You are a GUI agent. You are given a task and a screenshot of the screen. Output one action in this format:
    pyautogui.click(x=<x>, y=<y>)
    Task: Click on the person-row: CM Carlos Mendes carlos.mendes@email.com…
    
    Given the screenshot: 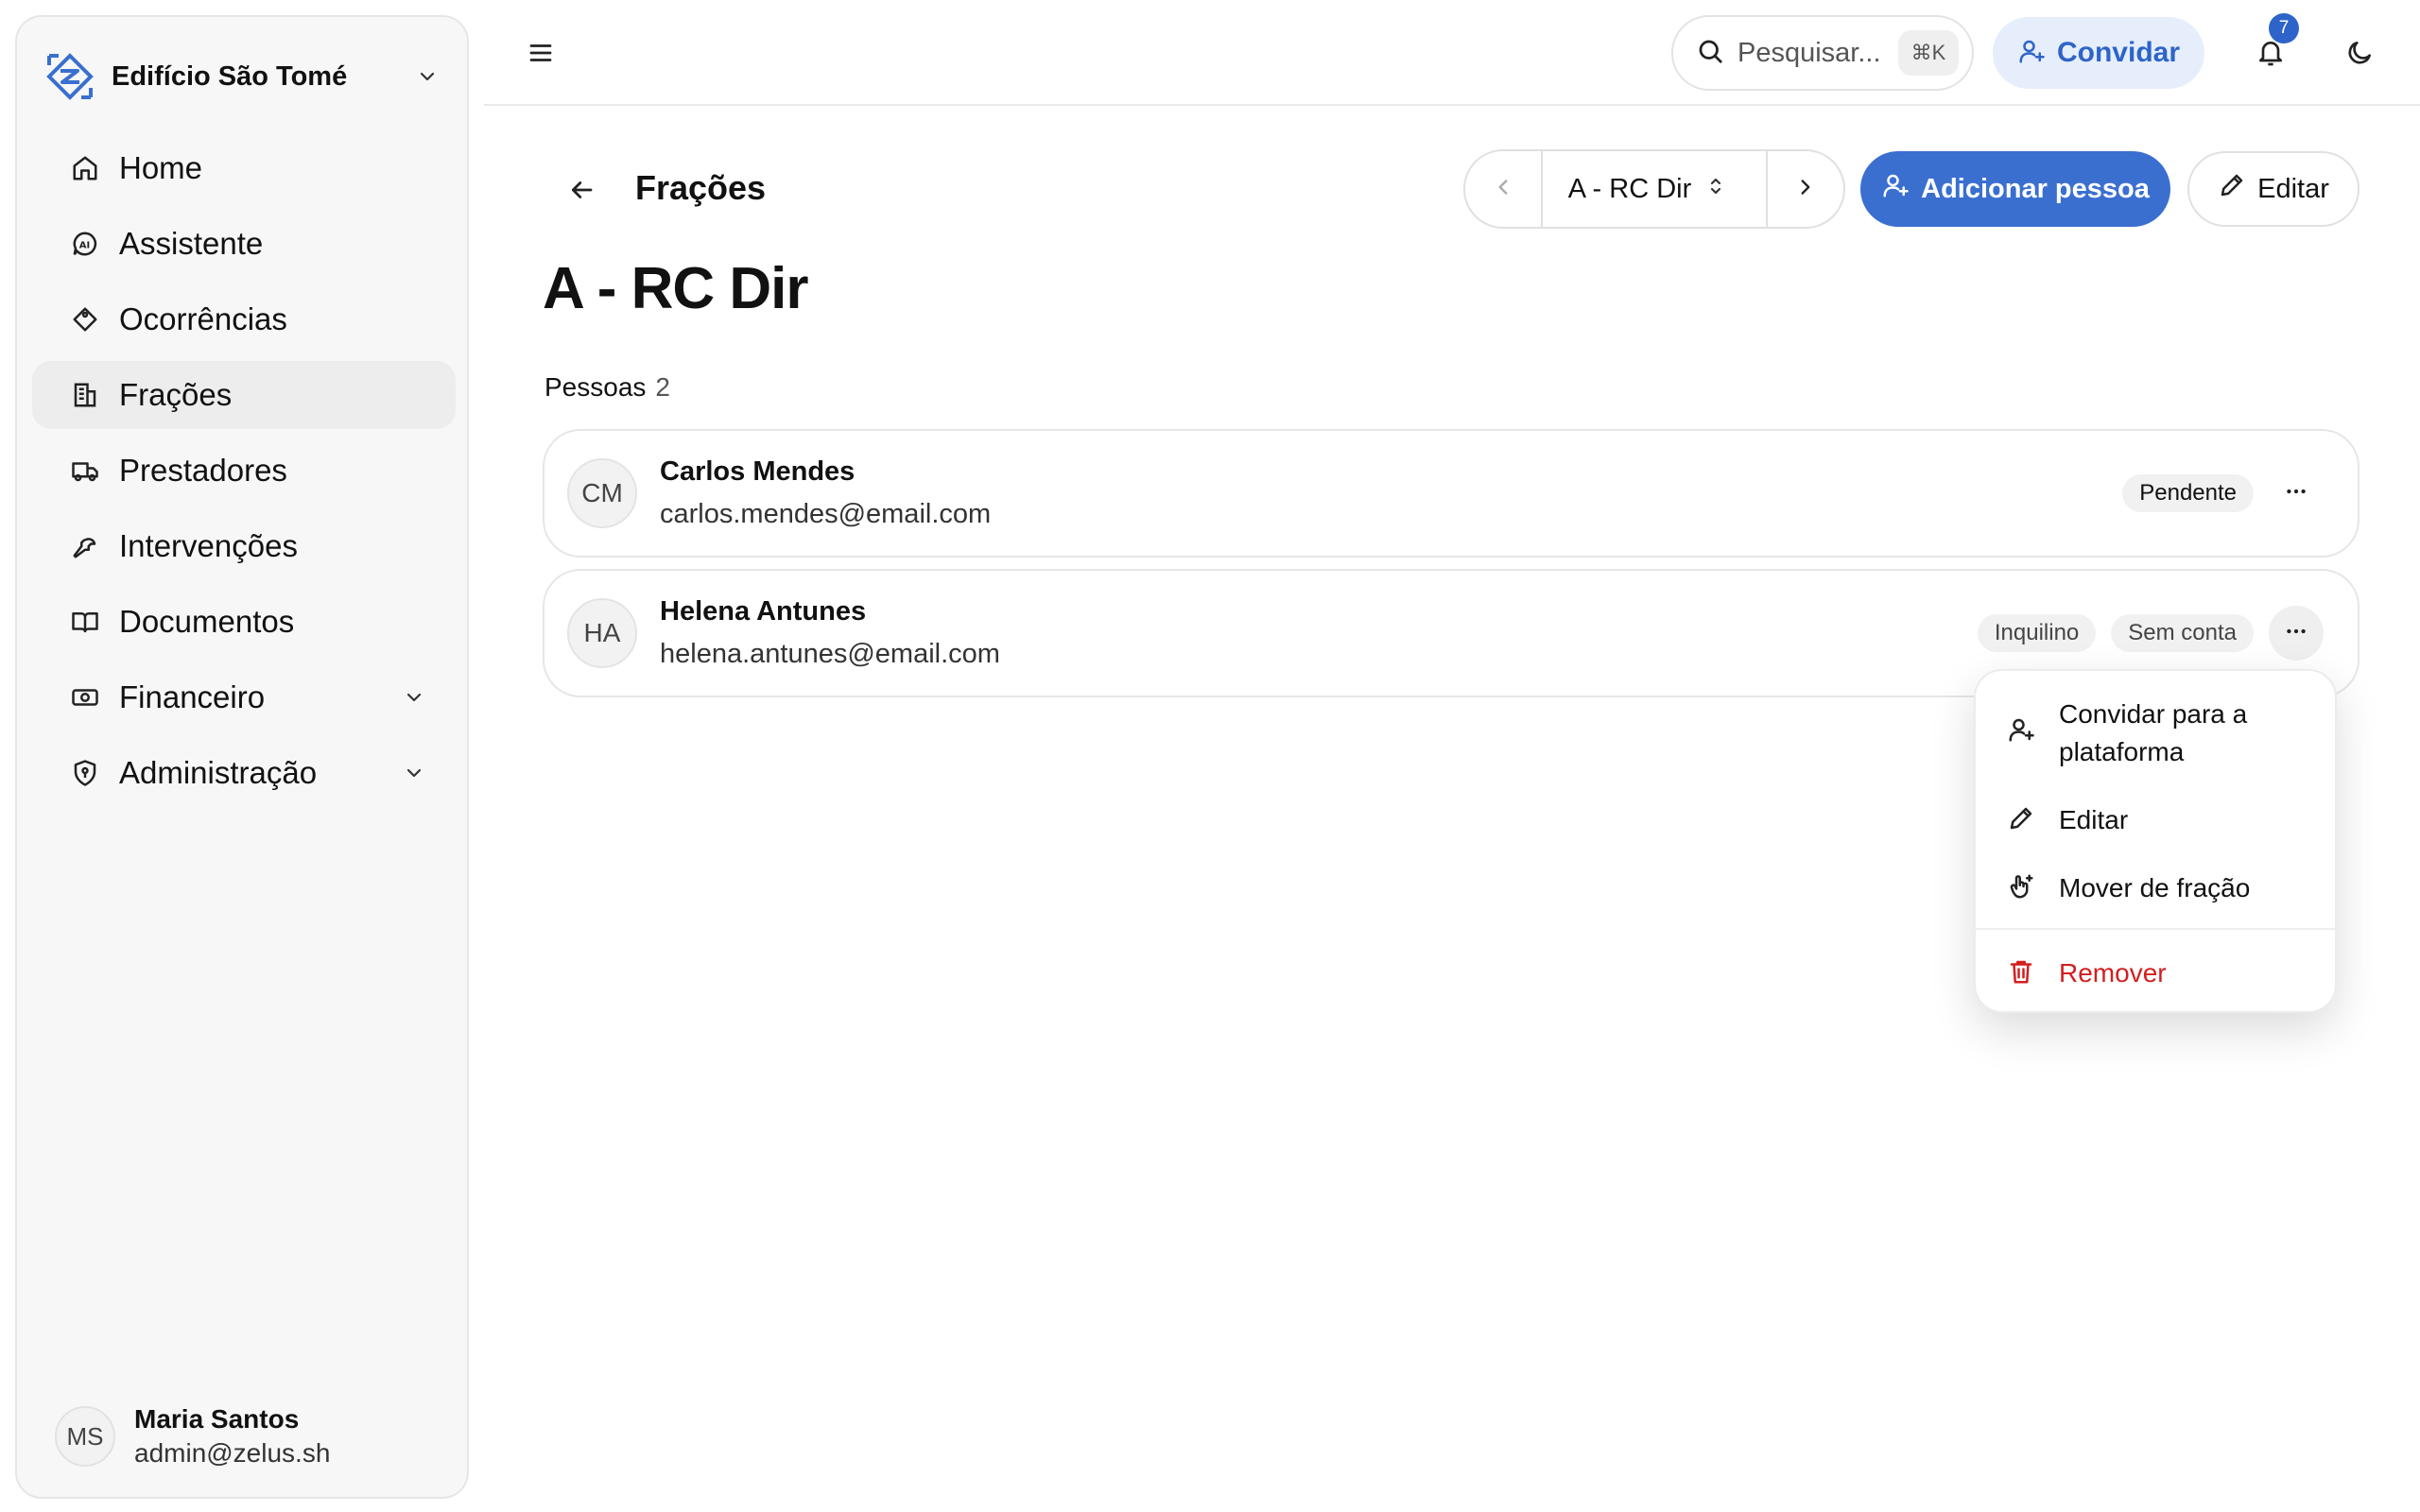 What is the action you would take?
    pyautogui.click(x=1452, y=493)
    